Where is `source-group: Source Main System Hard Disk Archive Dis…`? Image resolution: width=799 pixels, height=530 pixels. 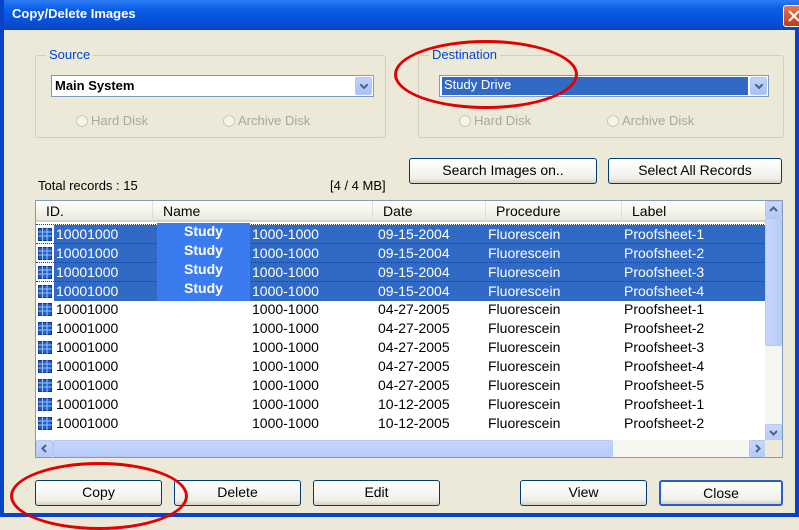 source-group: Source Main System Hard Disk Archive Dis… is located at coordinates (210, 92).